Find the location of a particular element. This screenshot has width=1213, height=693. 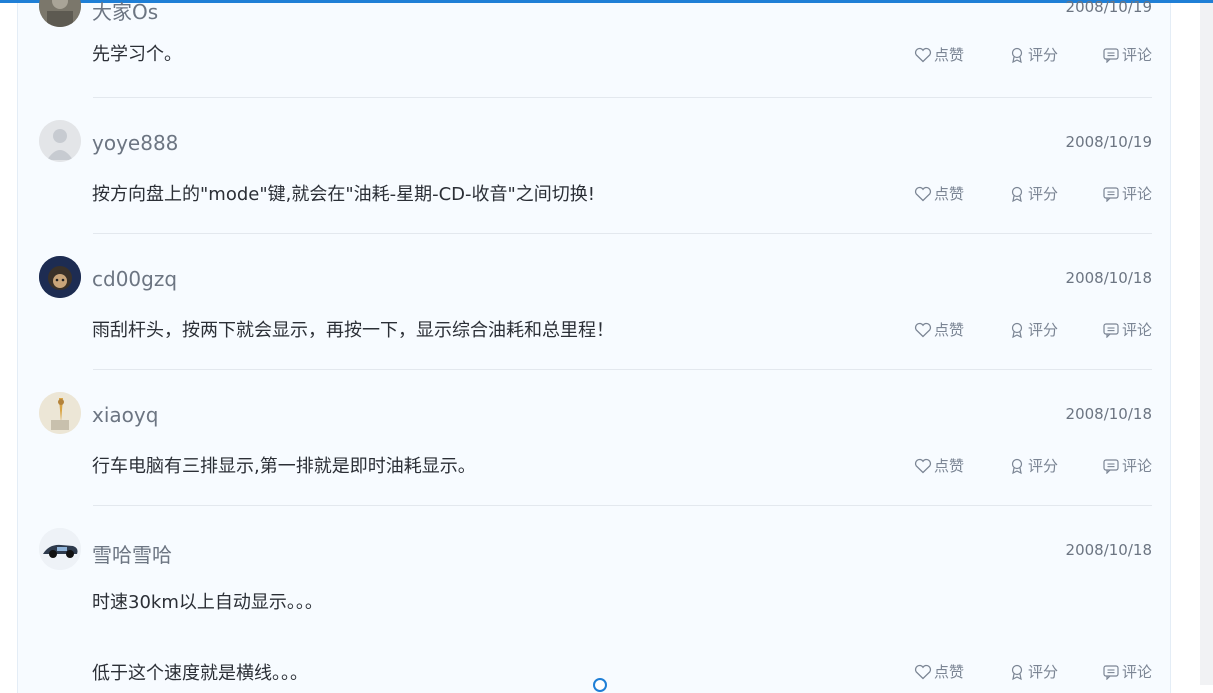

like-label: 点赞 is located at coordinates (948, 672).